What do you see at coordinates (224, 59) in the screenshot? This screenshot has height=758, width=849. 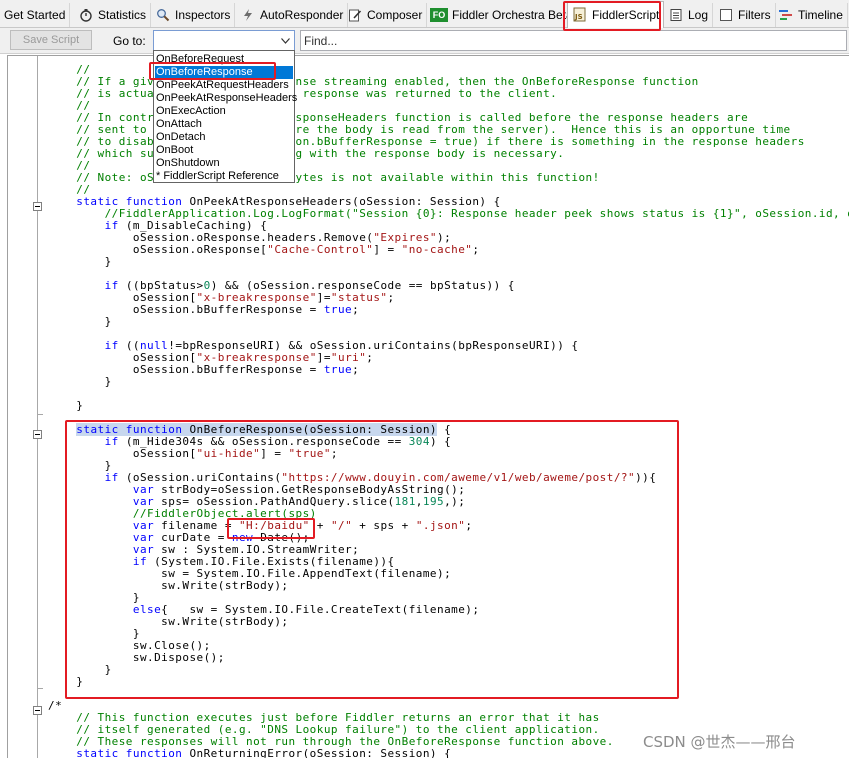 I see `dropdown-item: OnBeforeRequest` at bounding box center [224, 59].